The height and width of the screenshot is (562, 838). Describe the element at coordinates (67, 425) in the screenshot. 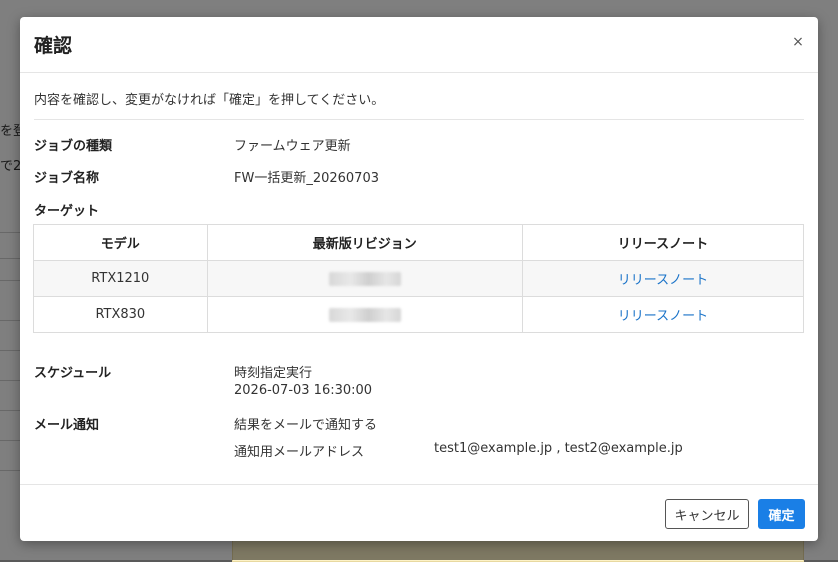

I see `mail-label: メール通知` at that location.